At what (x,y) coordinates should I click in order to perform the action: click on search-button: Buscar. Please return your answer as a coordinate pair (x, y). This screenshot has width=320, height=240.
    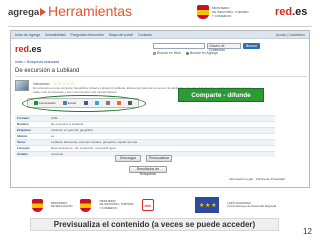
    Looking at the image, I should click on (251, 46).